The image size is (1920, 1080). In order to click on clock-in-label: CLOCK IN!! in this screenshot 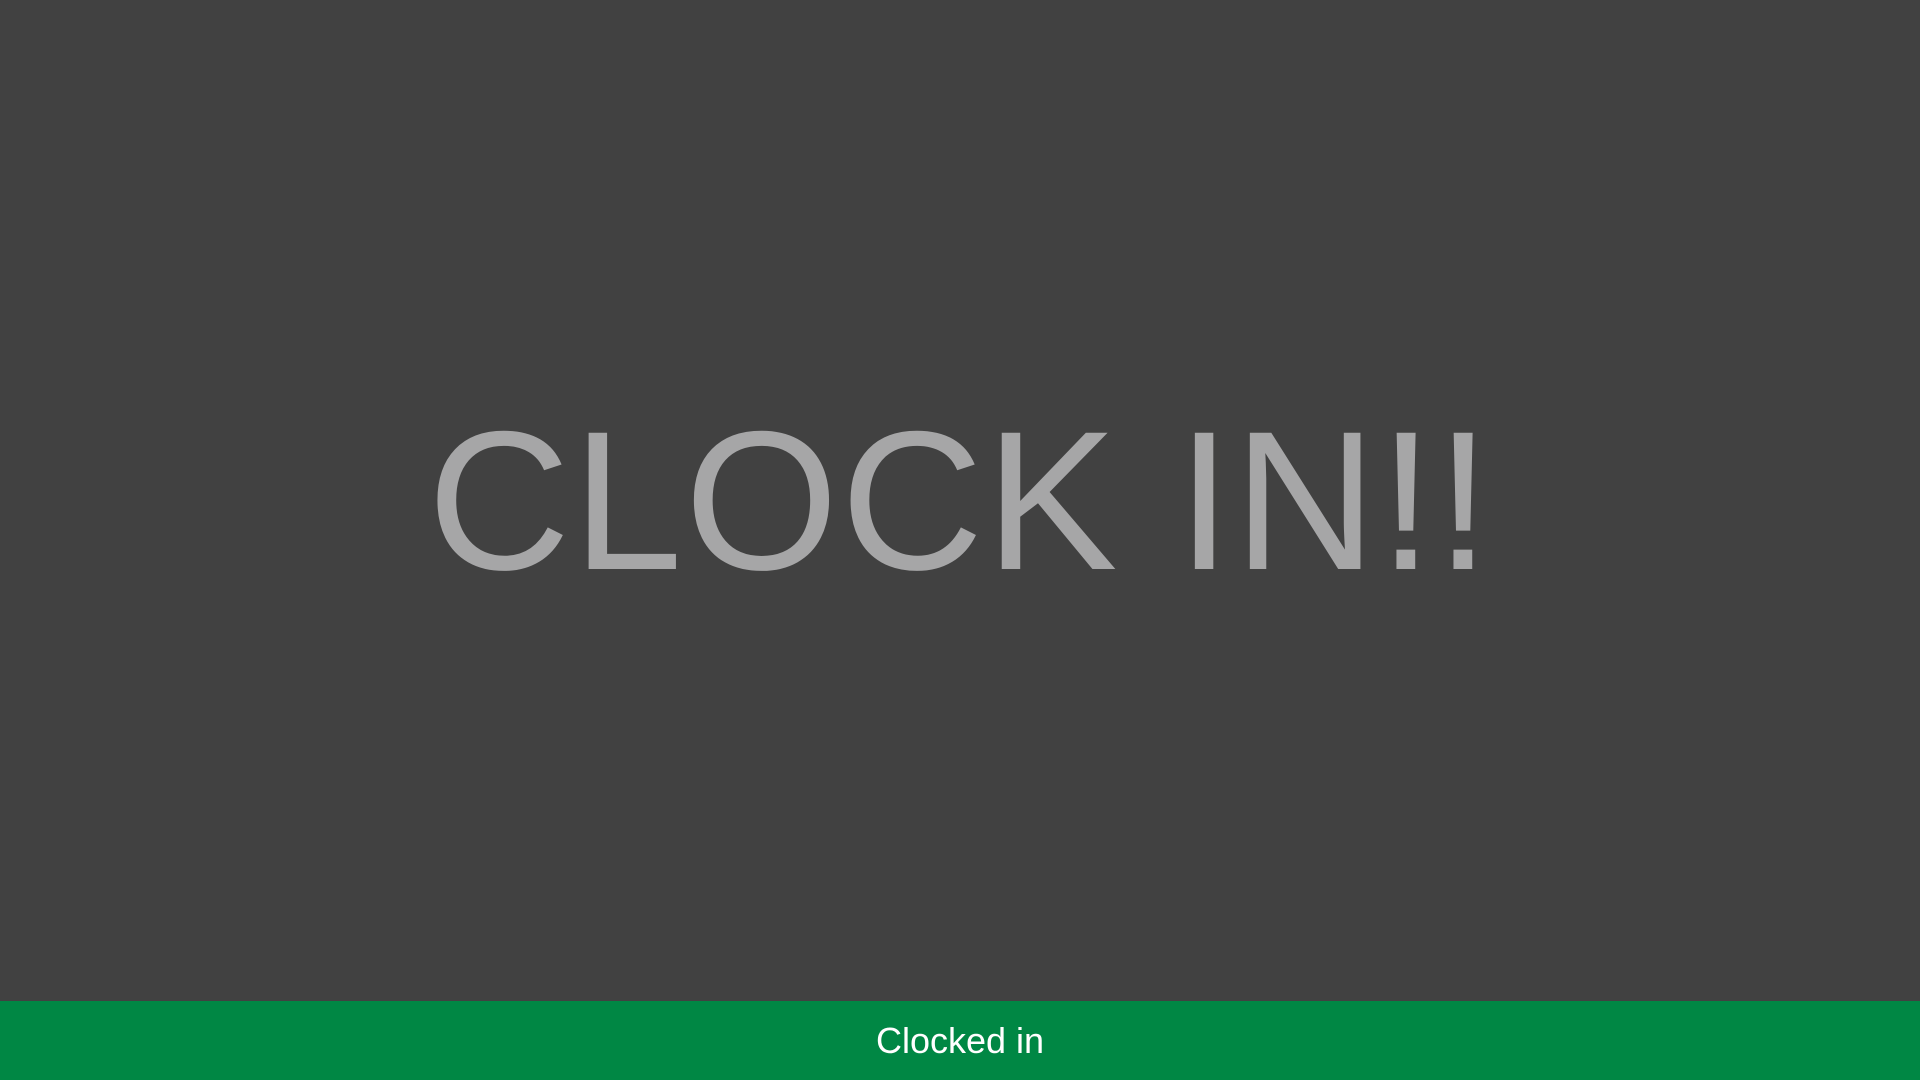, I will do `click(960, 500)`.